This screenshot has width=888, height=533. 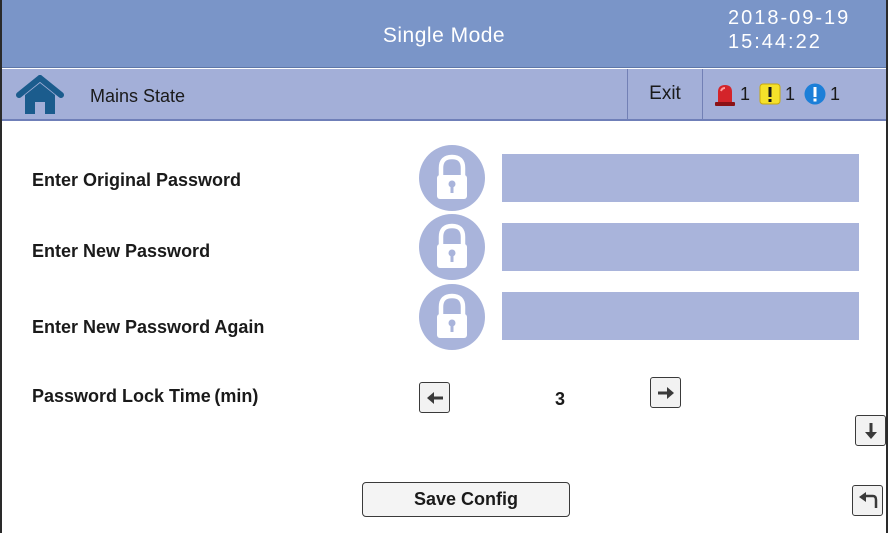 I want to click on divider, so click(x=702, y=94).